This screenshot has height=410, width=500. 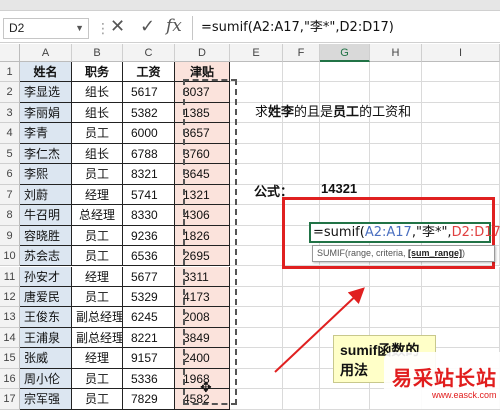 What do you see at coordinates (46, 113) in the screenshot?
I see `name-cell: 李丽娟` at bounding box center [46, 113].